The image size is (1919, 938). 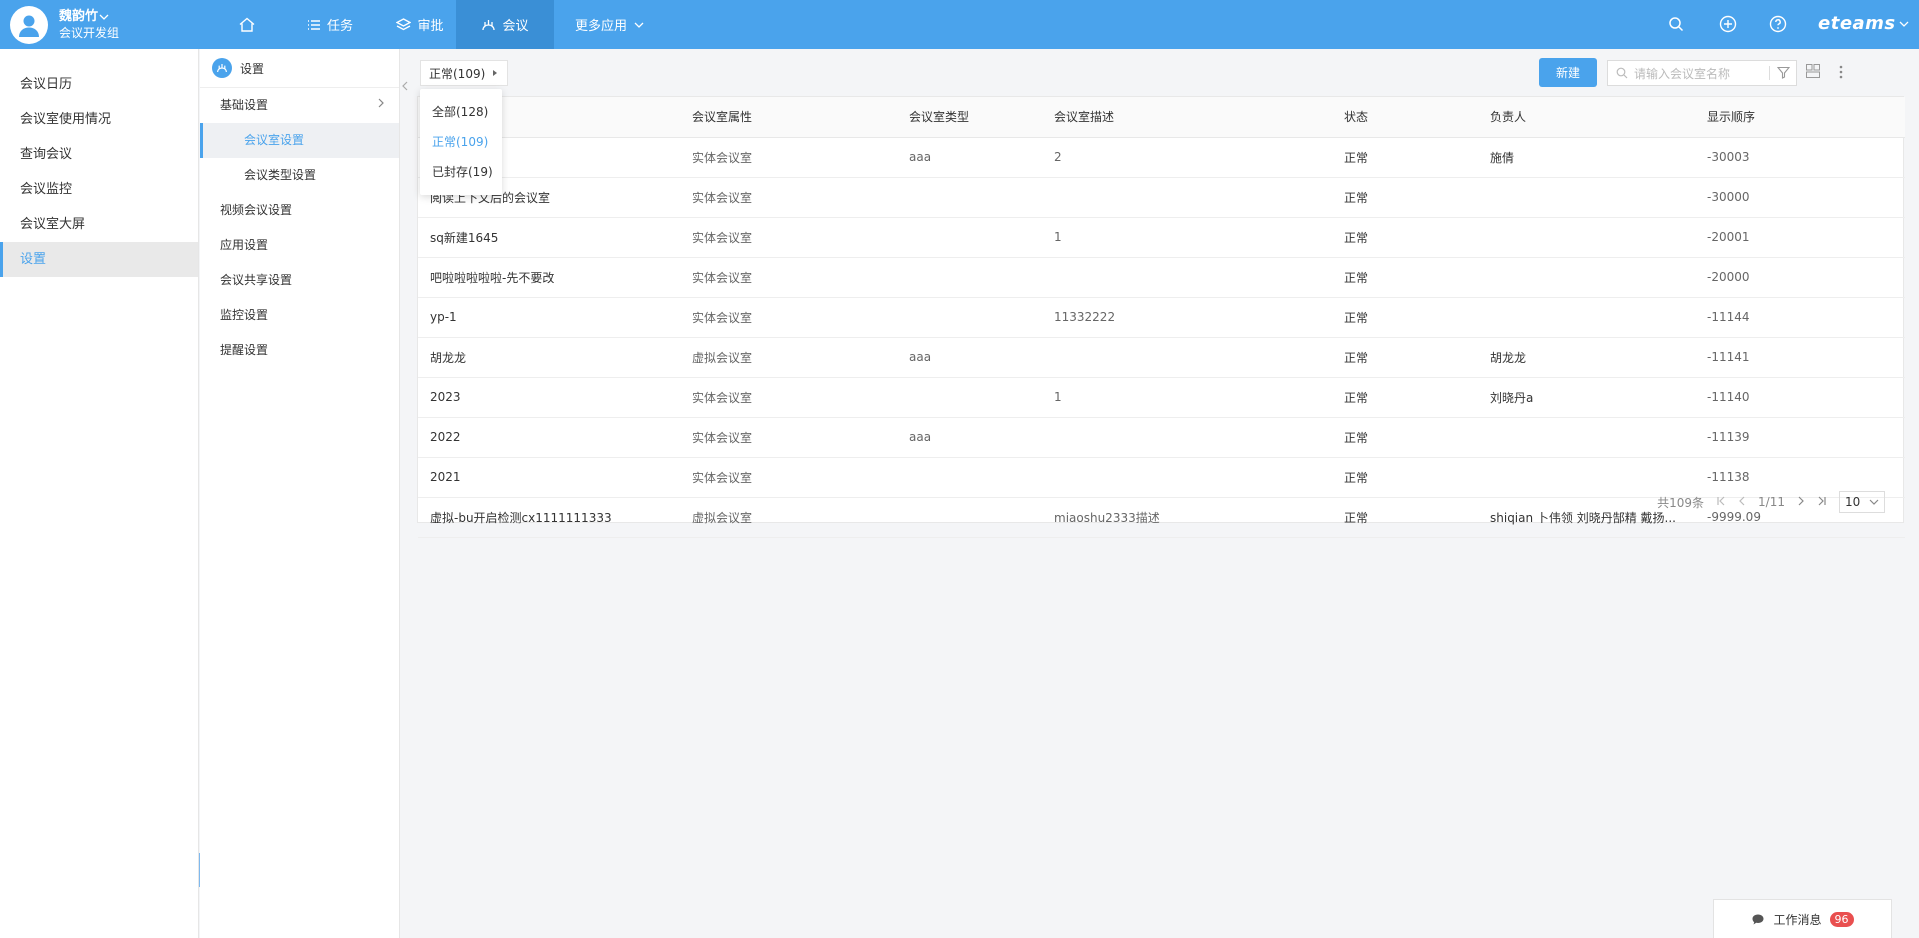 I want to click on user-name: 魏韵竹, so click(x=79, y=16).